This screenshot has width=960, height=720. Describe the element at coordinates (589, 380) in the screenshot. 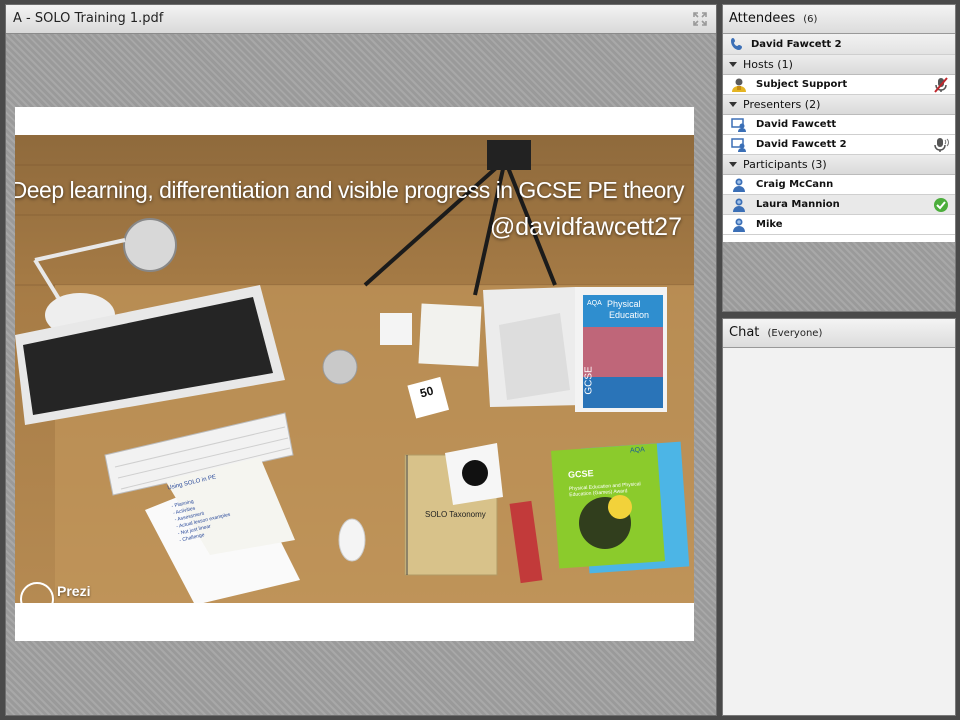

I see `book-top-spine-label: GCSE` at that location.